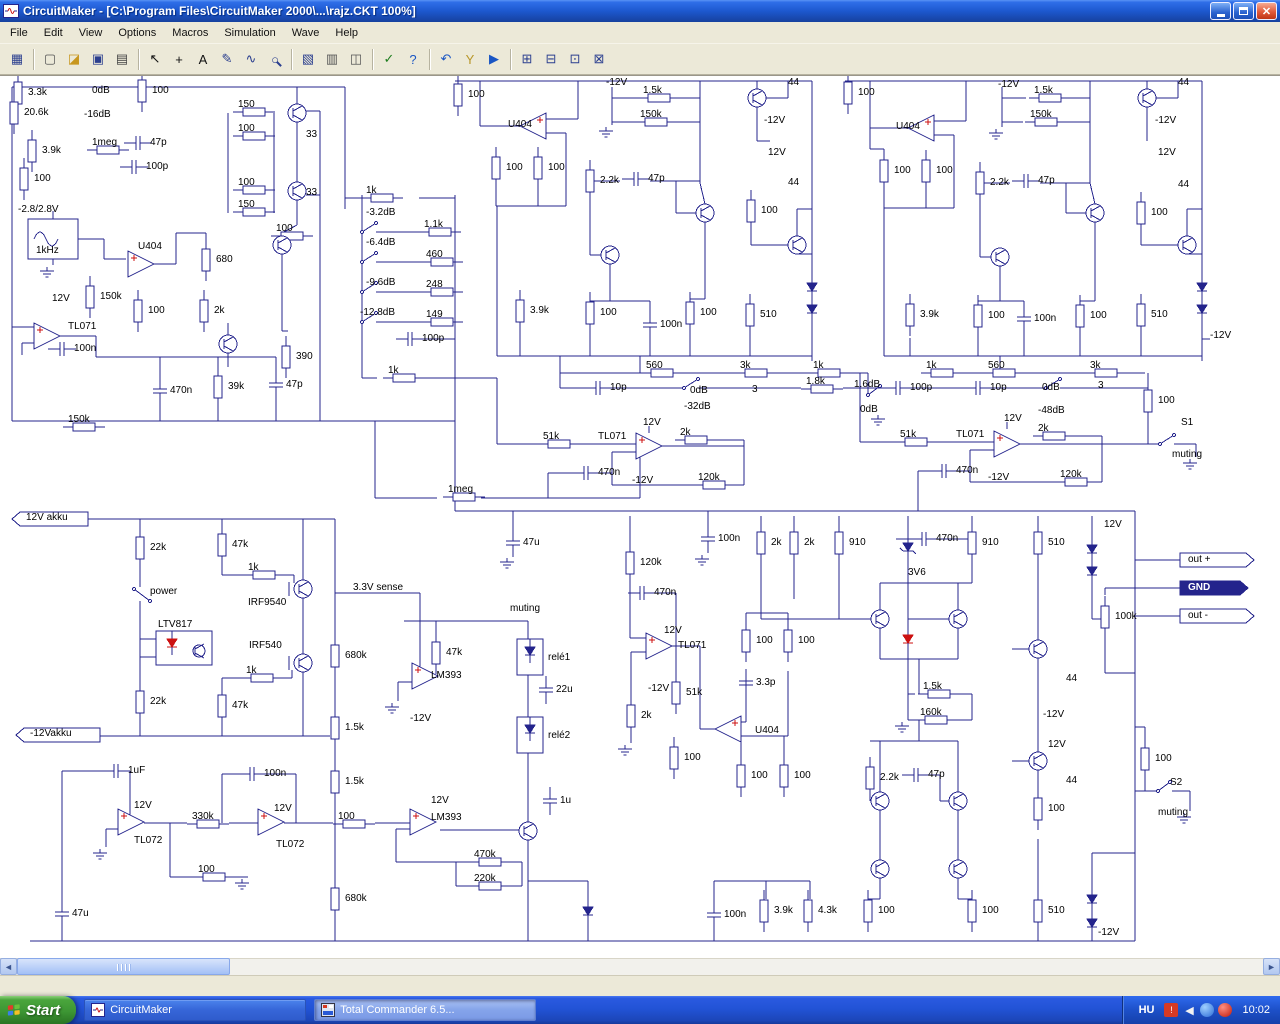 This screenshot has width=1280, height=1024. I want to click on reset-icon: ↶, so click(446, 59).